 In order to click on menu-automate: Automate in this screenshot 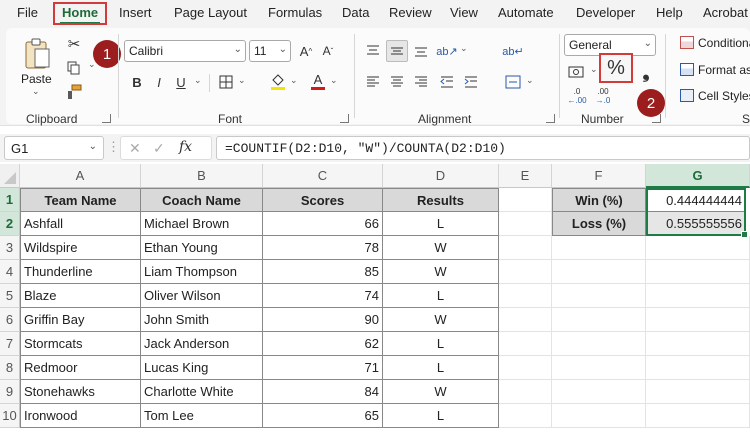, I will do `click(526, 12)`.